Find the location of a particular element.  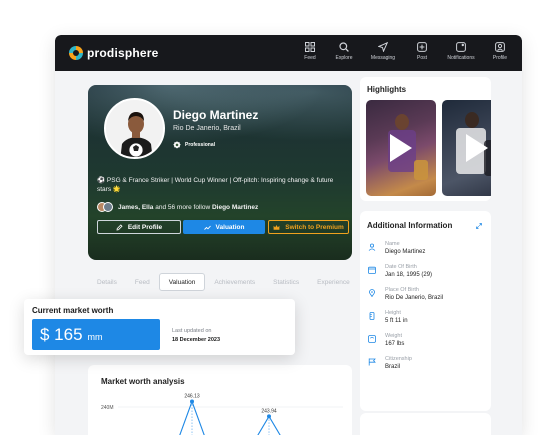

last-updated-label: Last updated on is located at coordinates (192, 331).